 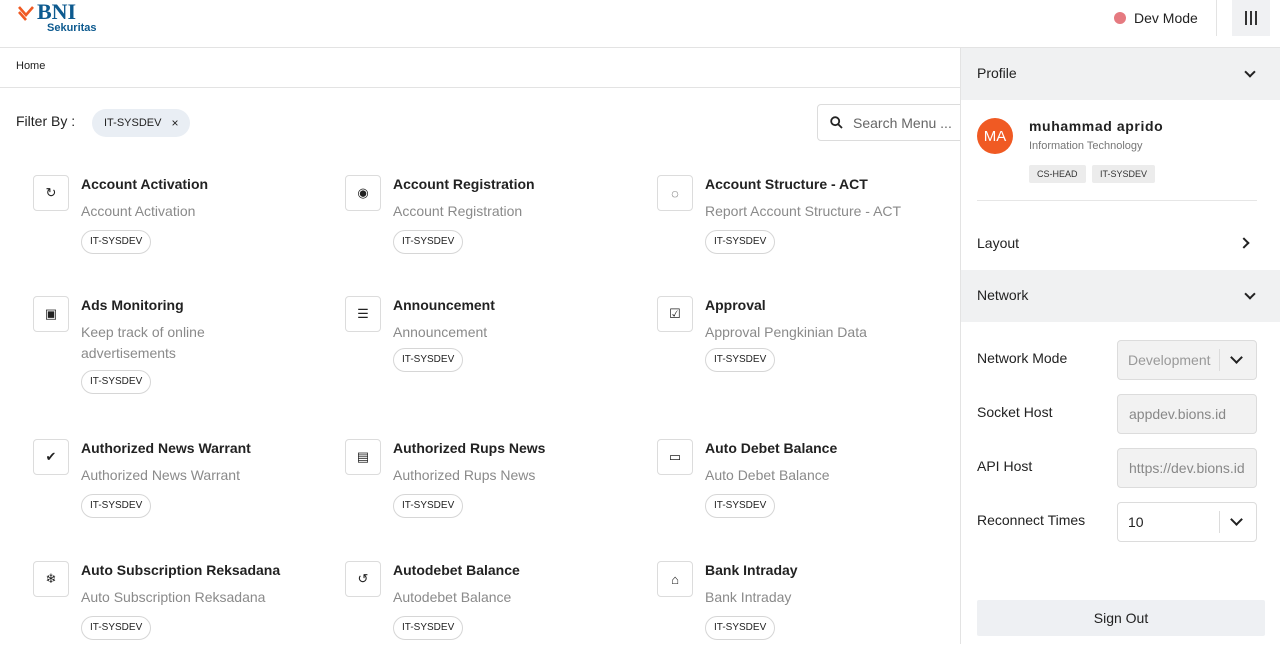 I want to click on network-section-header: Network, so click(x=1120, y=296).